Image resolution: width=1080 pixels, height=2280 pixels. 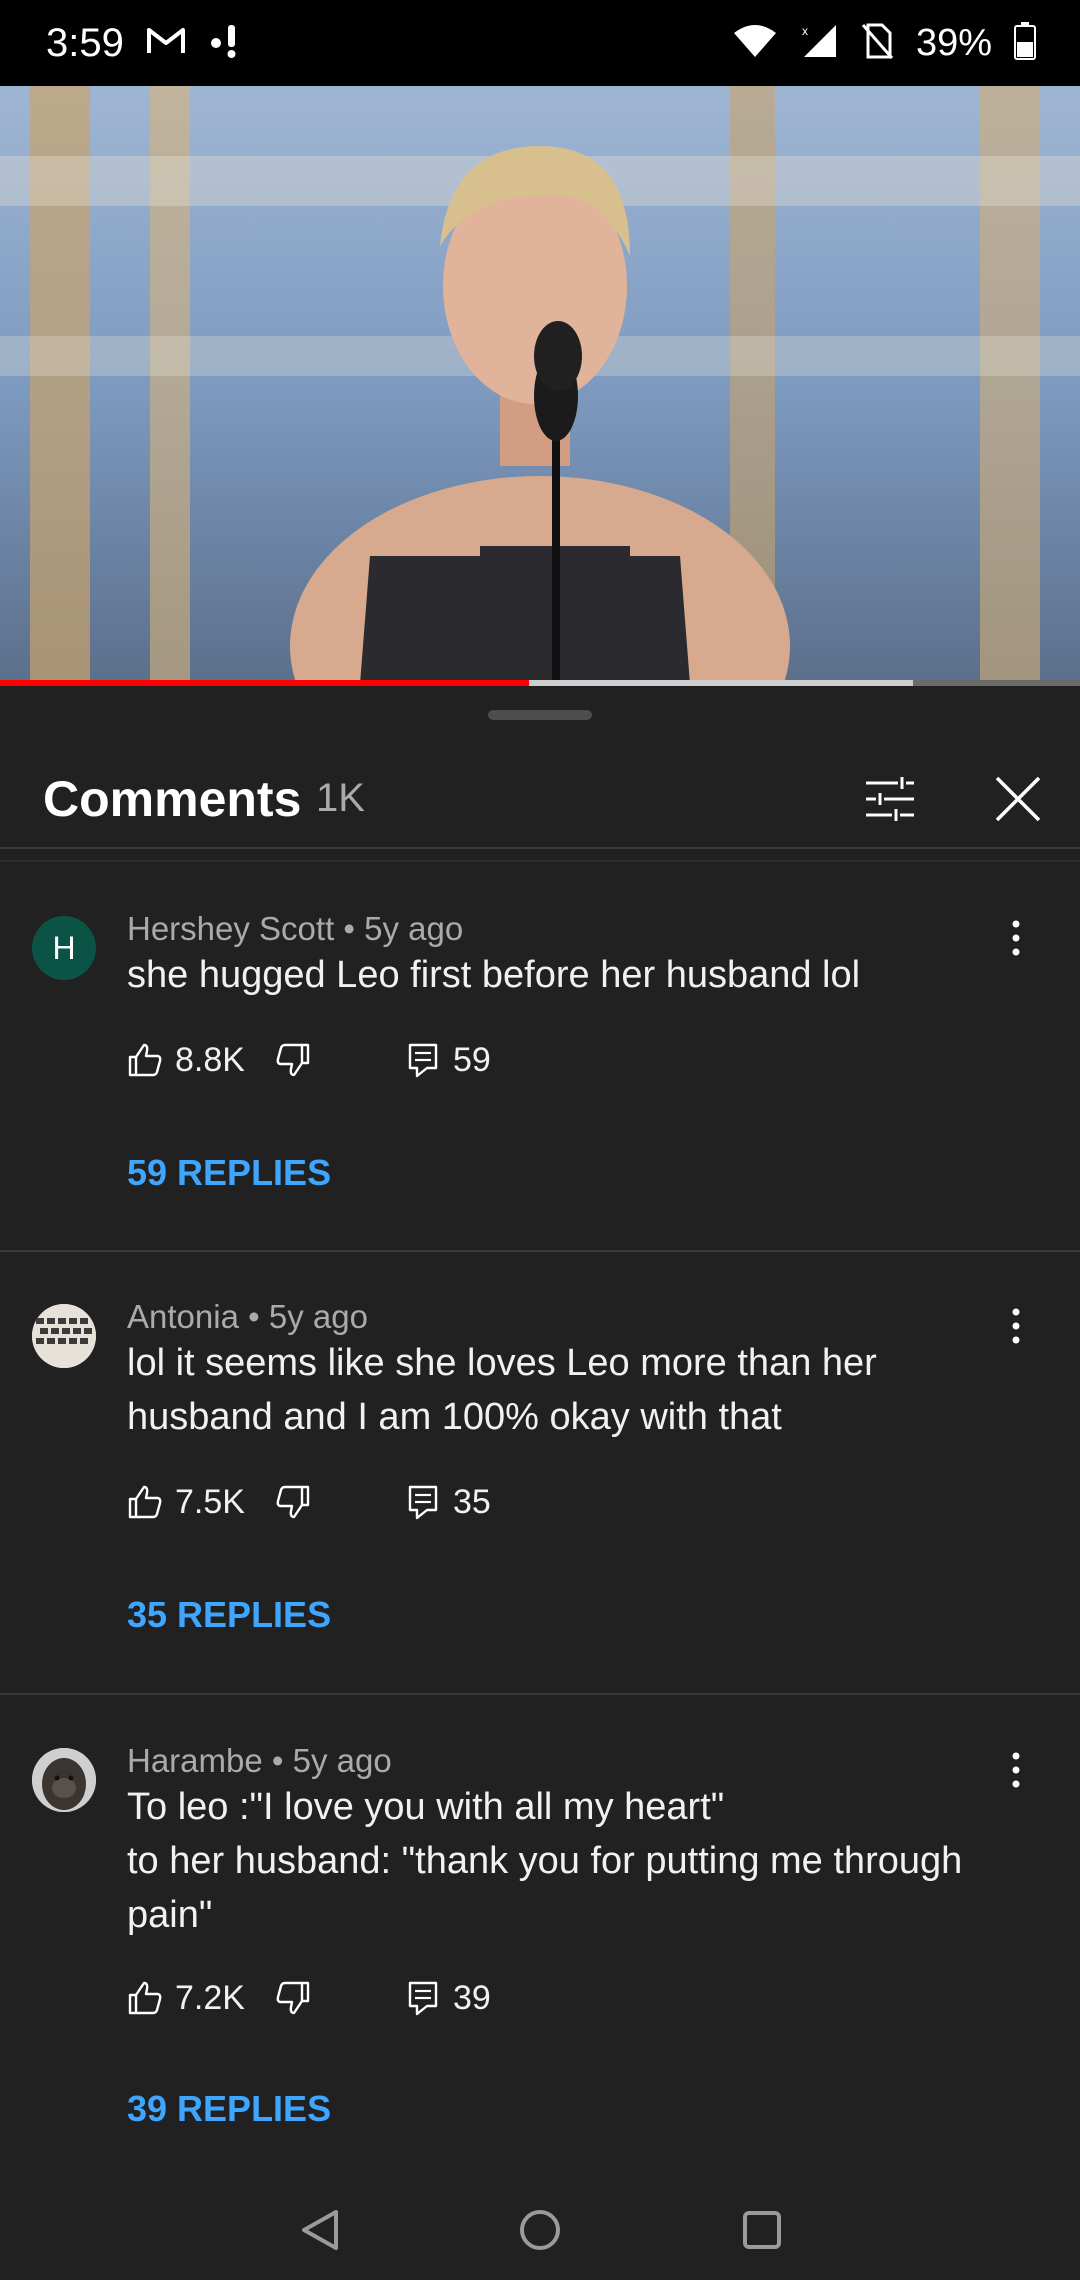 I want to click on keyboard-avatar-icon, so click(x=64, y=1336).